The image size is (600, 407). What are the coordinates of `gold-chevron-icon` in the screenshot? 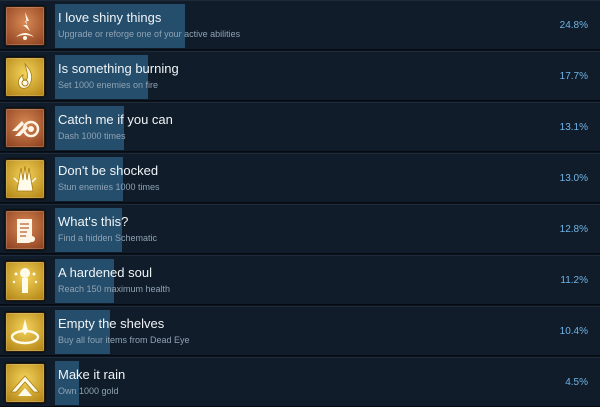 It's located at (25, 383).